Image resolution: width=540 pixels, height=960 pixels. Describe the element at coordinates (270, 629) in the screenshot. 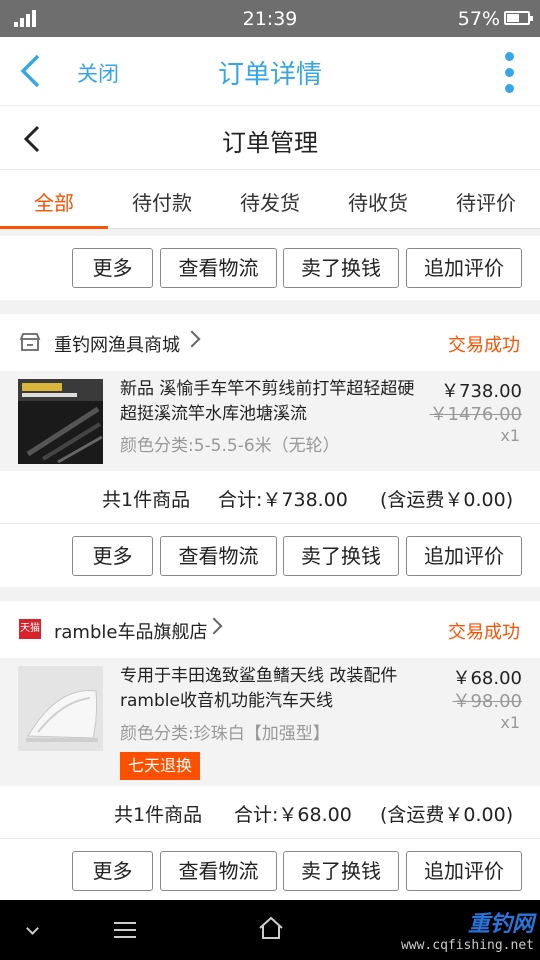

I see `shop-header: 天猫 ramble车品旗舰店 交易成功` at that location.